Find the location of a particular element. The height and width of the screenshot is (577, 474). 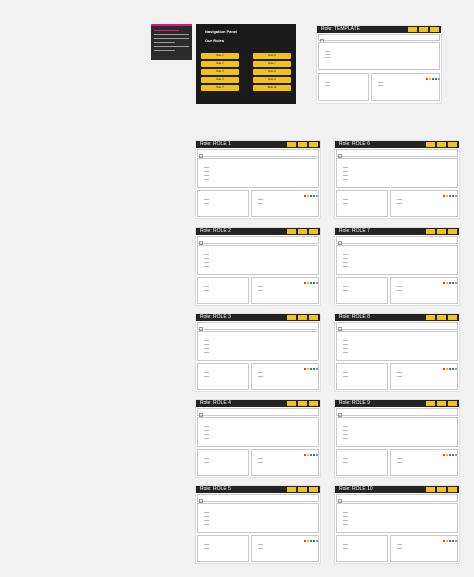

role-board: Role: ROLE 1 is located at coordinates (258, 179).